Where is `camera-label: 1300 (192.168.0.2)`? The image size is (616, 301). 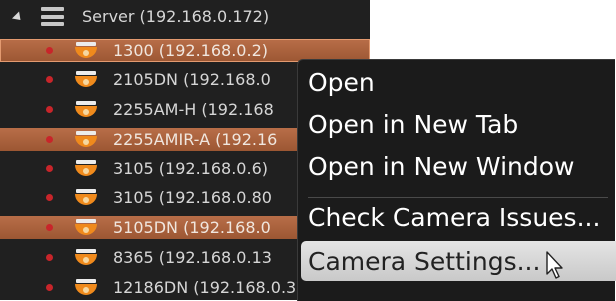 camera-label: 1300 (192.168.0.2) is located at coordinates (190, 50).